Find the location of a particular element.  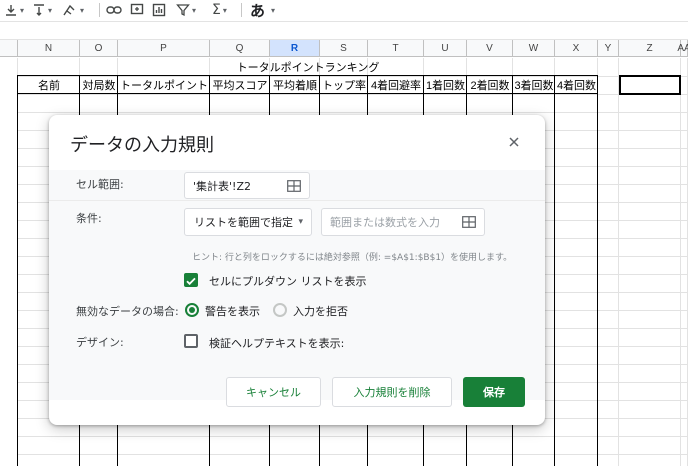

dialog-title: データの入力規則 is located at coordinates (142, 145).